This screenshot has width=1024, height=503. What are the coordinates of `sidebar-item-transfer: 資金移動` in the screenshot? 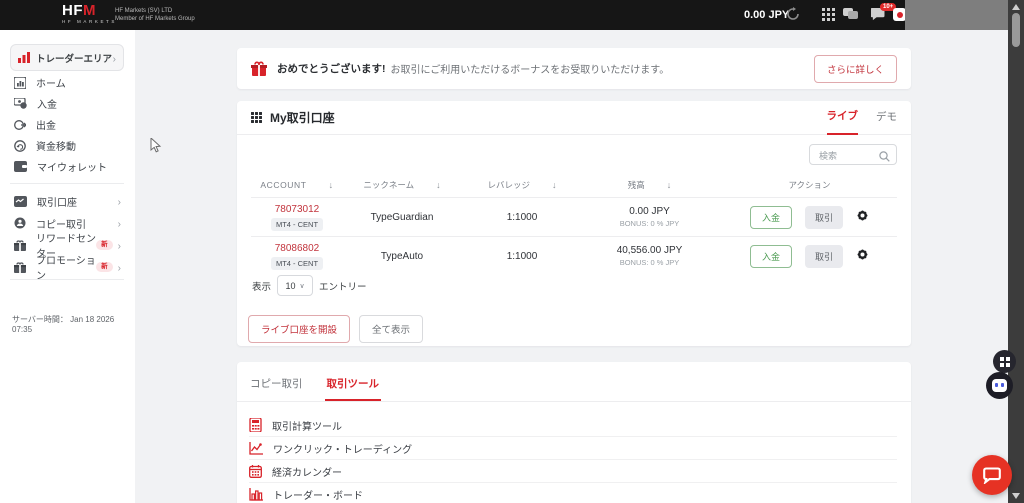 It's located at (67, 145).